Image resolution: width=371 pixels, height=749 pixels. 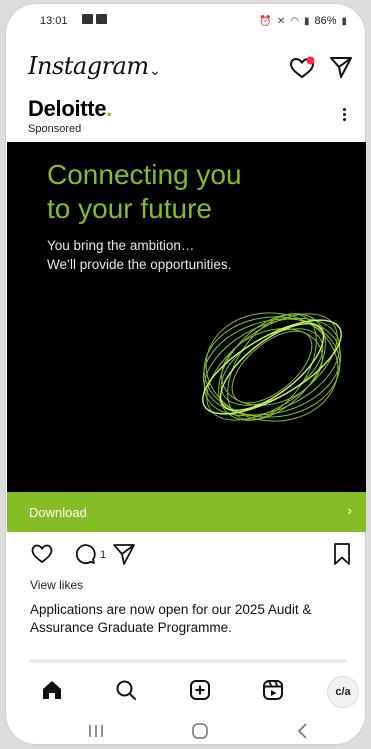 What do you see at coordinates (56, 585) in the screenshot?
I see `view-likes-link: View likes` at bounding box center [56, 585].